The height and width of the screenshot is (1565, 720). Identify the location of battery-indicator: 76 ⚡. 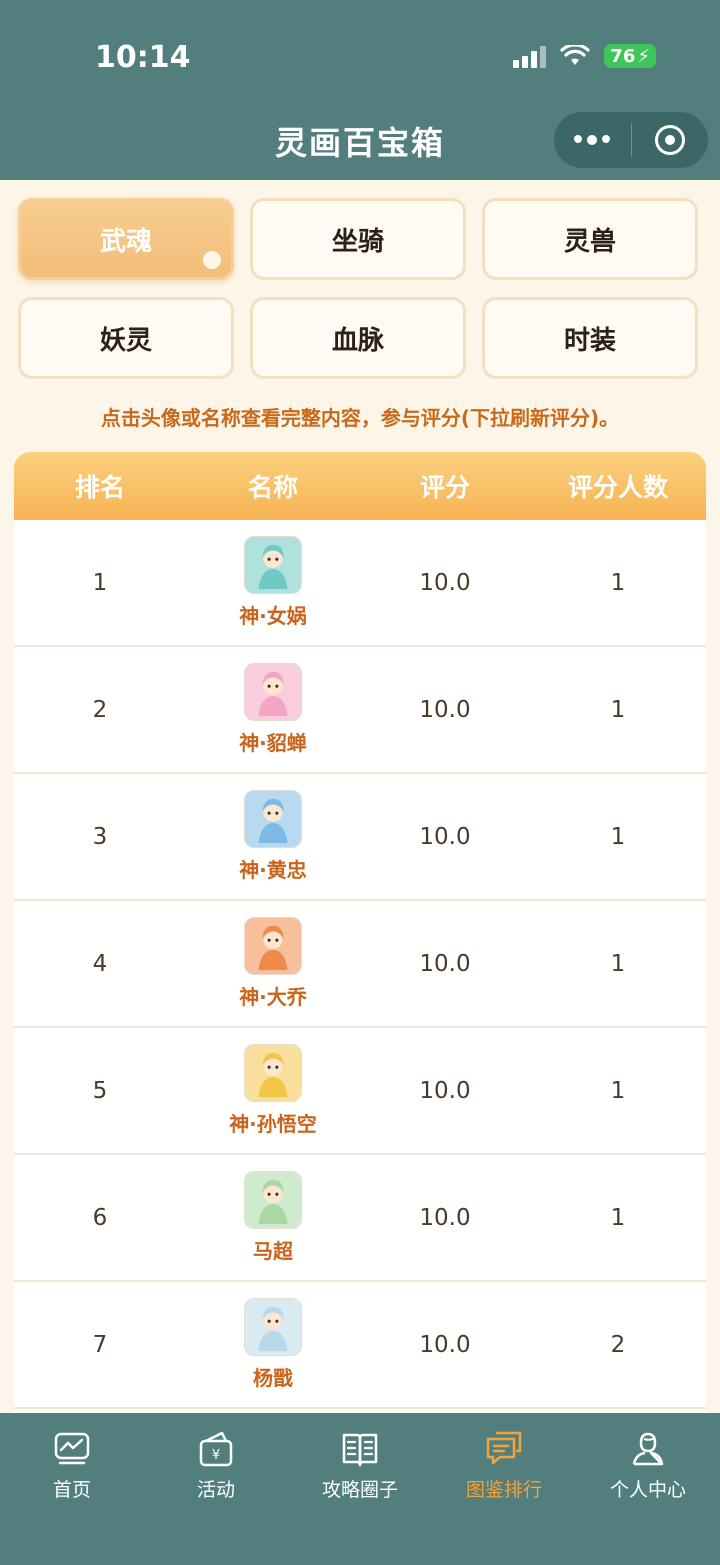
(630, 56).